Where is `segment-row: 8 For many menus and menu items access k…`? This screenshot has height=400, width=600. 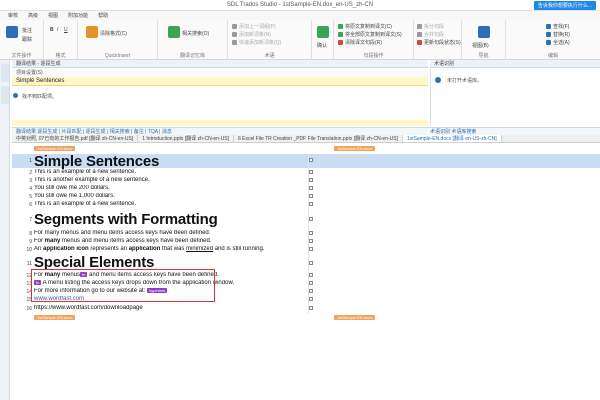
segment-row: 8 For many menus and menu items access k… is located at coordinates (306, 234).